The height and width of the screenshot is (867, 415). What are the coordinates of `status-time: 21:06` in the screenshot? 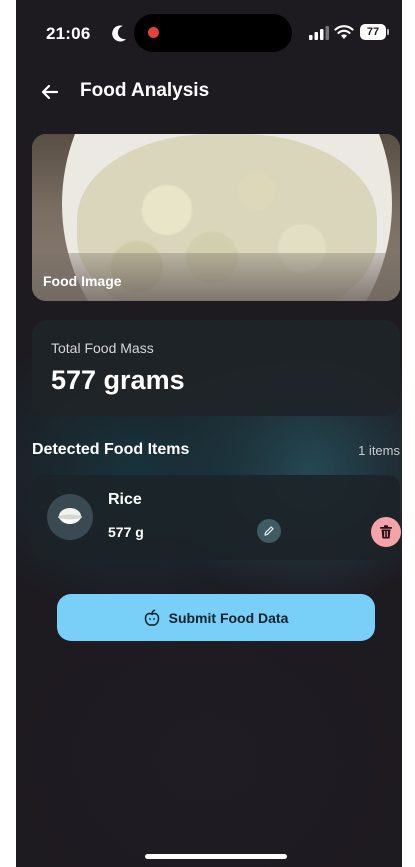 It's located at (68, 33).